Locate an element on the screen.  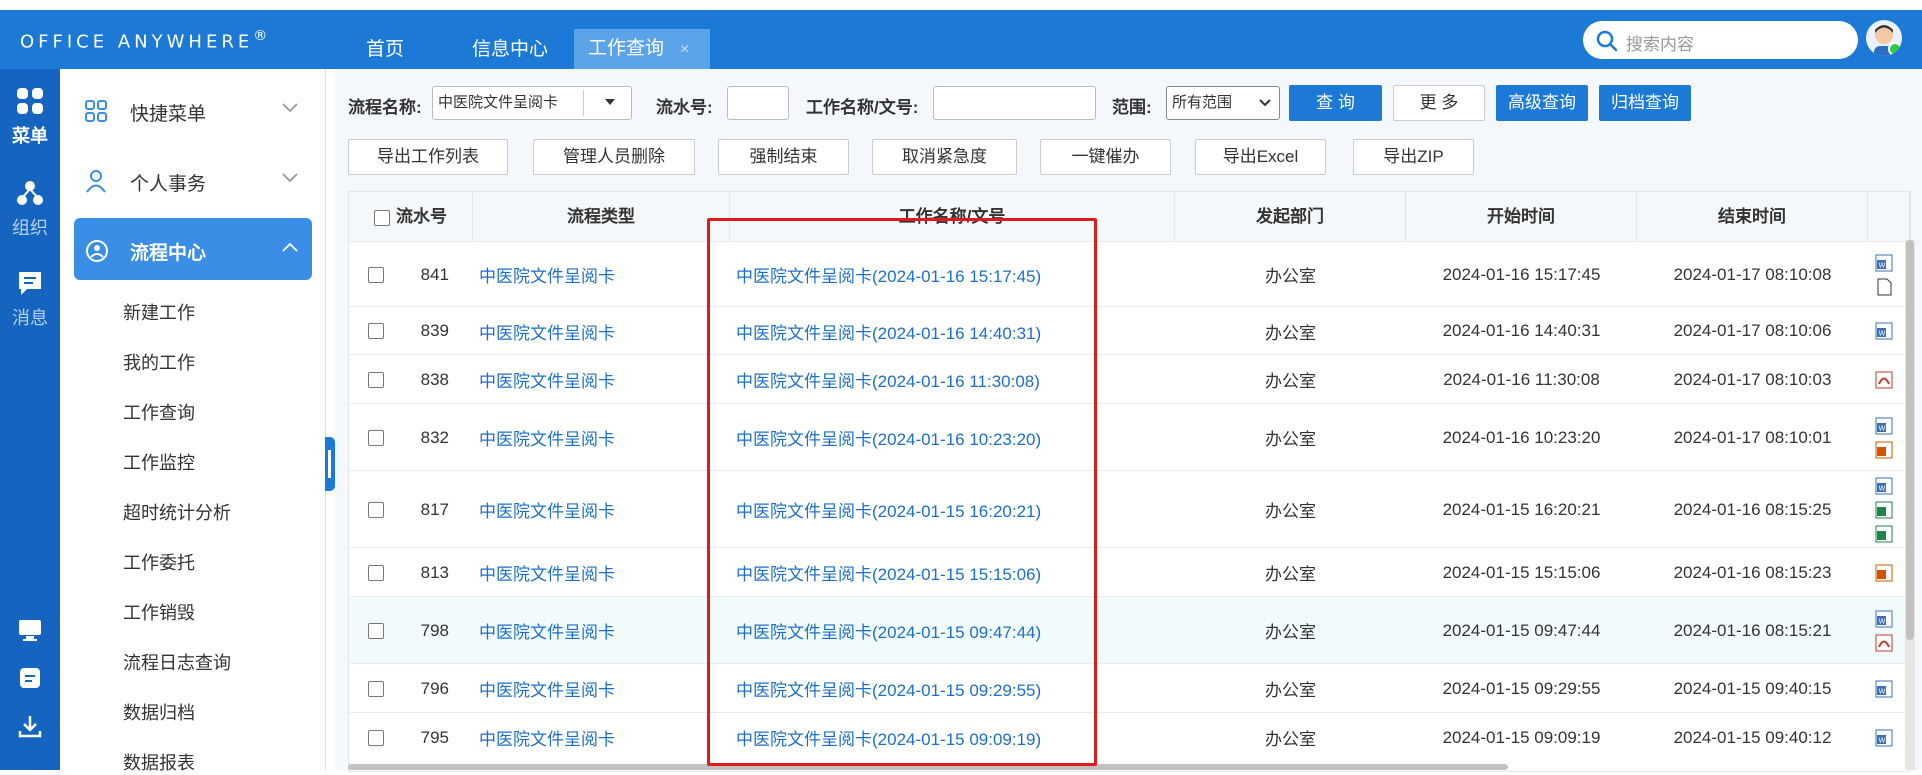
serial-cell: 838 is located at coordinates (434, 379).